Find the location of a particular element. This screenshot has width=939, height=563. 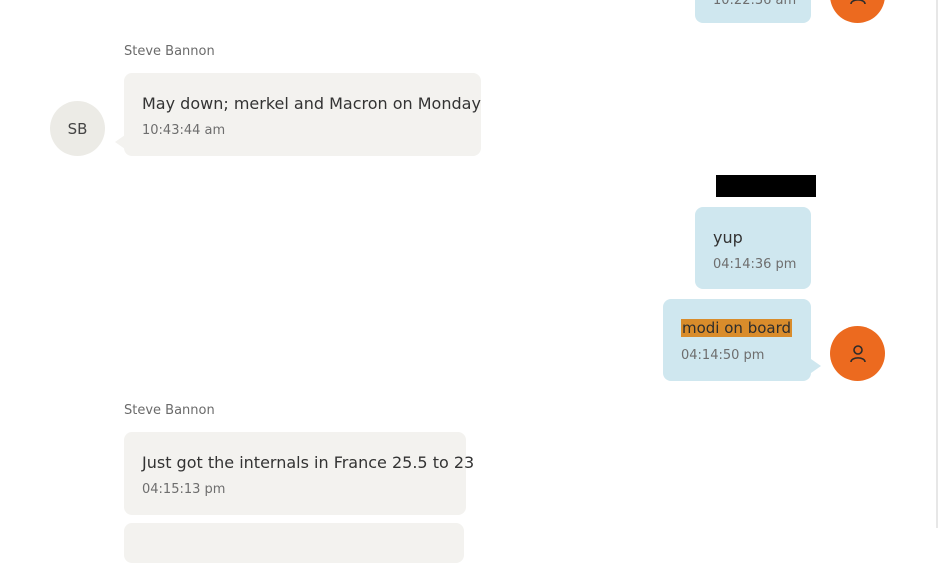

message-timestamp: 10:43:44 am is located at coordinates (184, 130).